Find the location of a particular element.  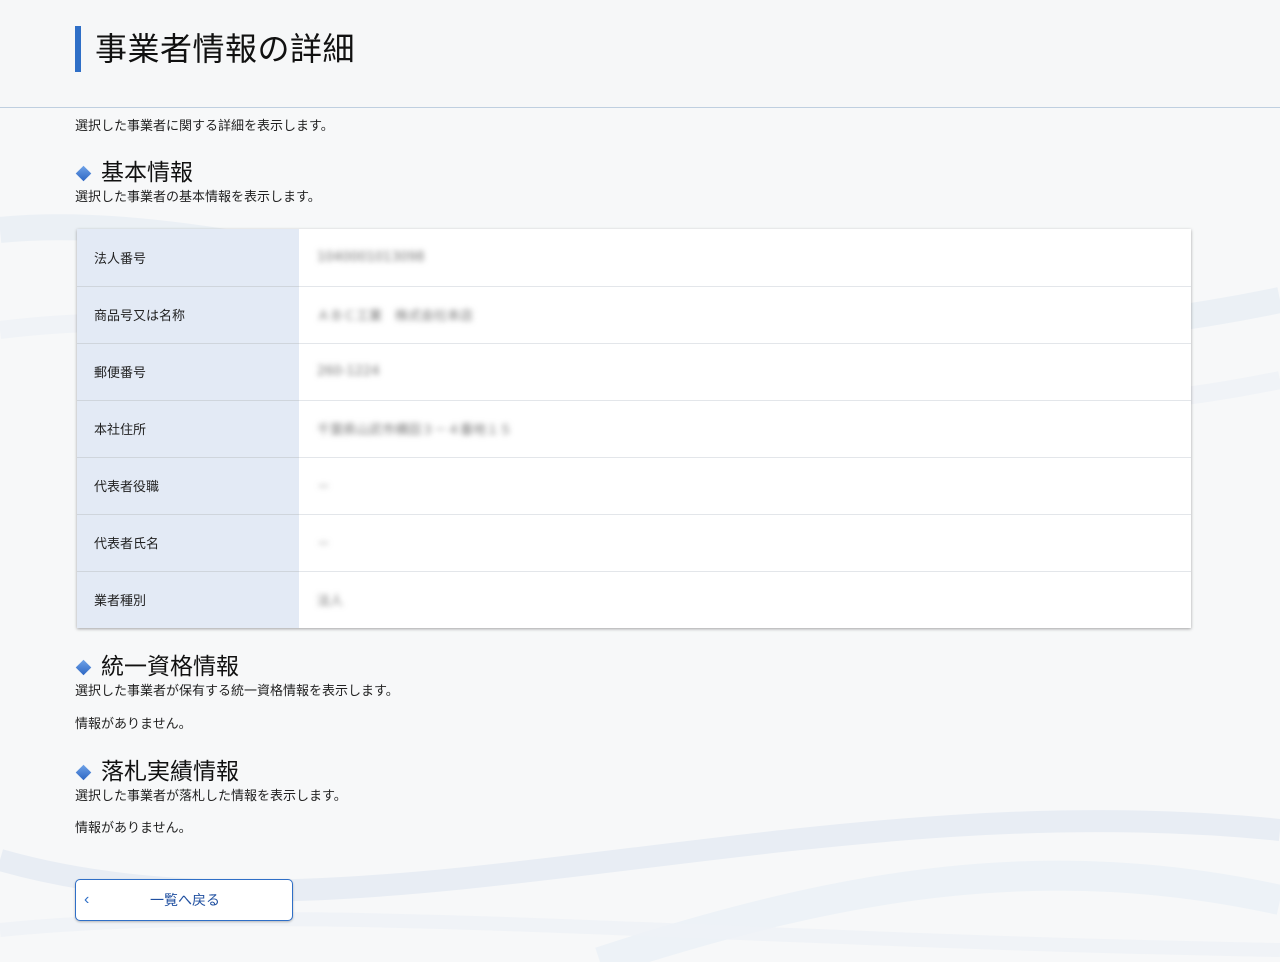

title-accent-bar is located at coordinates (78, 49).